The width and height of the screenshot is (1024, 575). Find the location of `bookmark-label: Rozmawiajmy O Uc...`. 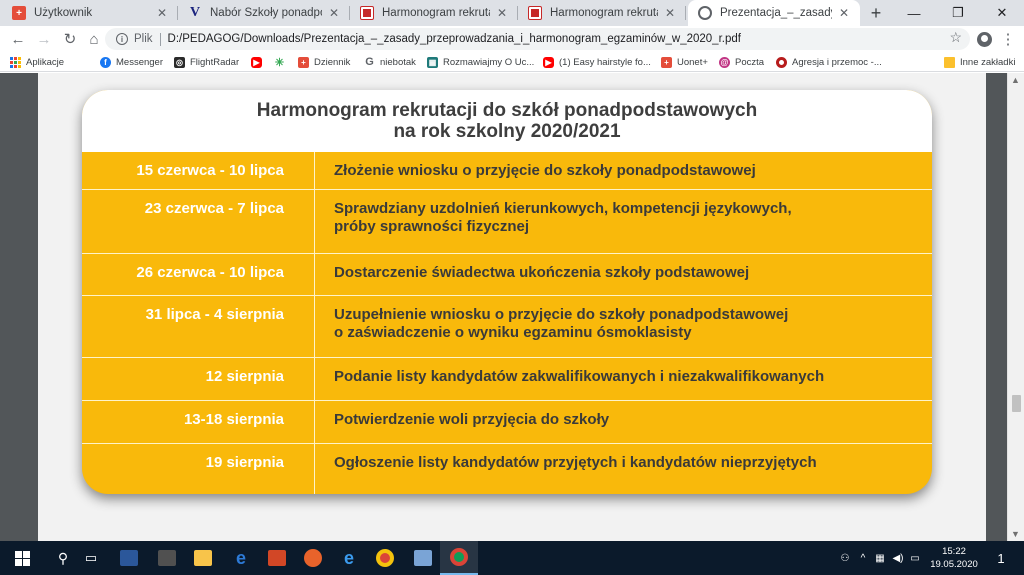

bookmark-label: Rozmawiajmy O Uc... is located at coordinates (489, 62).